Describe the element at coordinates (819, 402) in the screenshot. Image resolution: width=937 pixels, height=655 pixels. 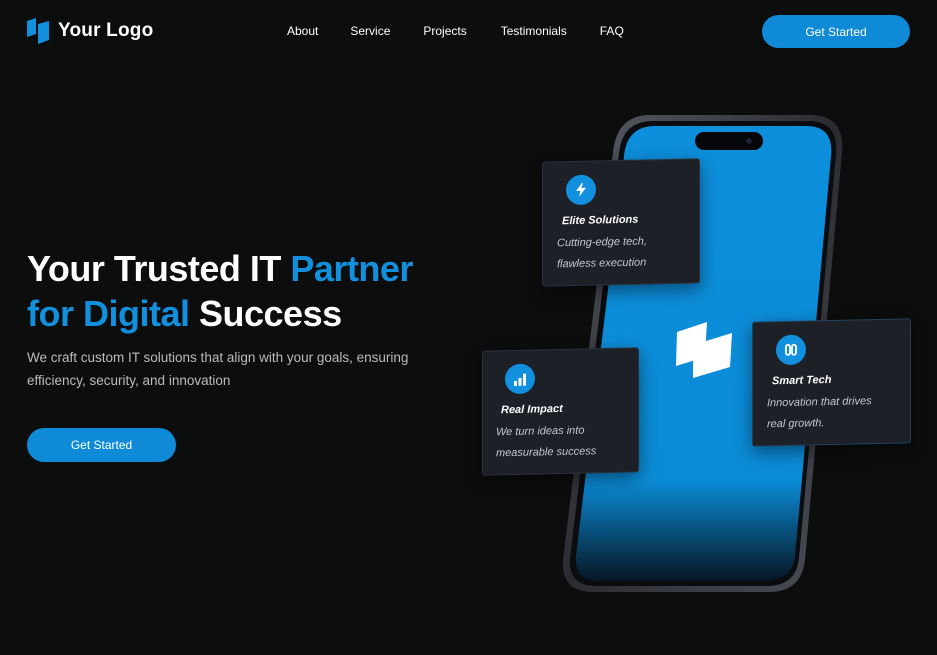
I see `card-desc-line: Innovation that drives` at that location.